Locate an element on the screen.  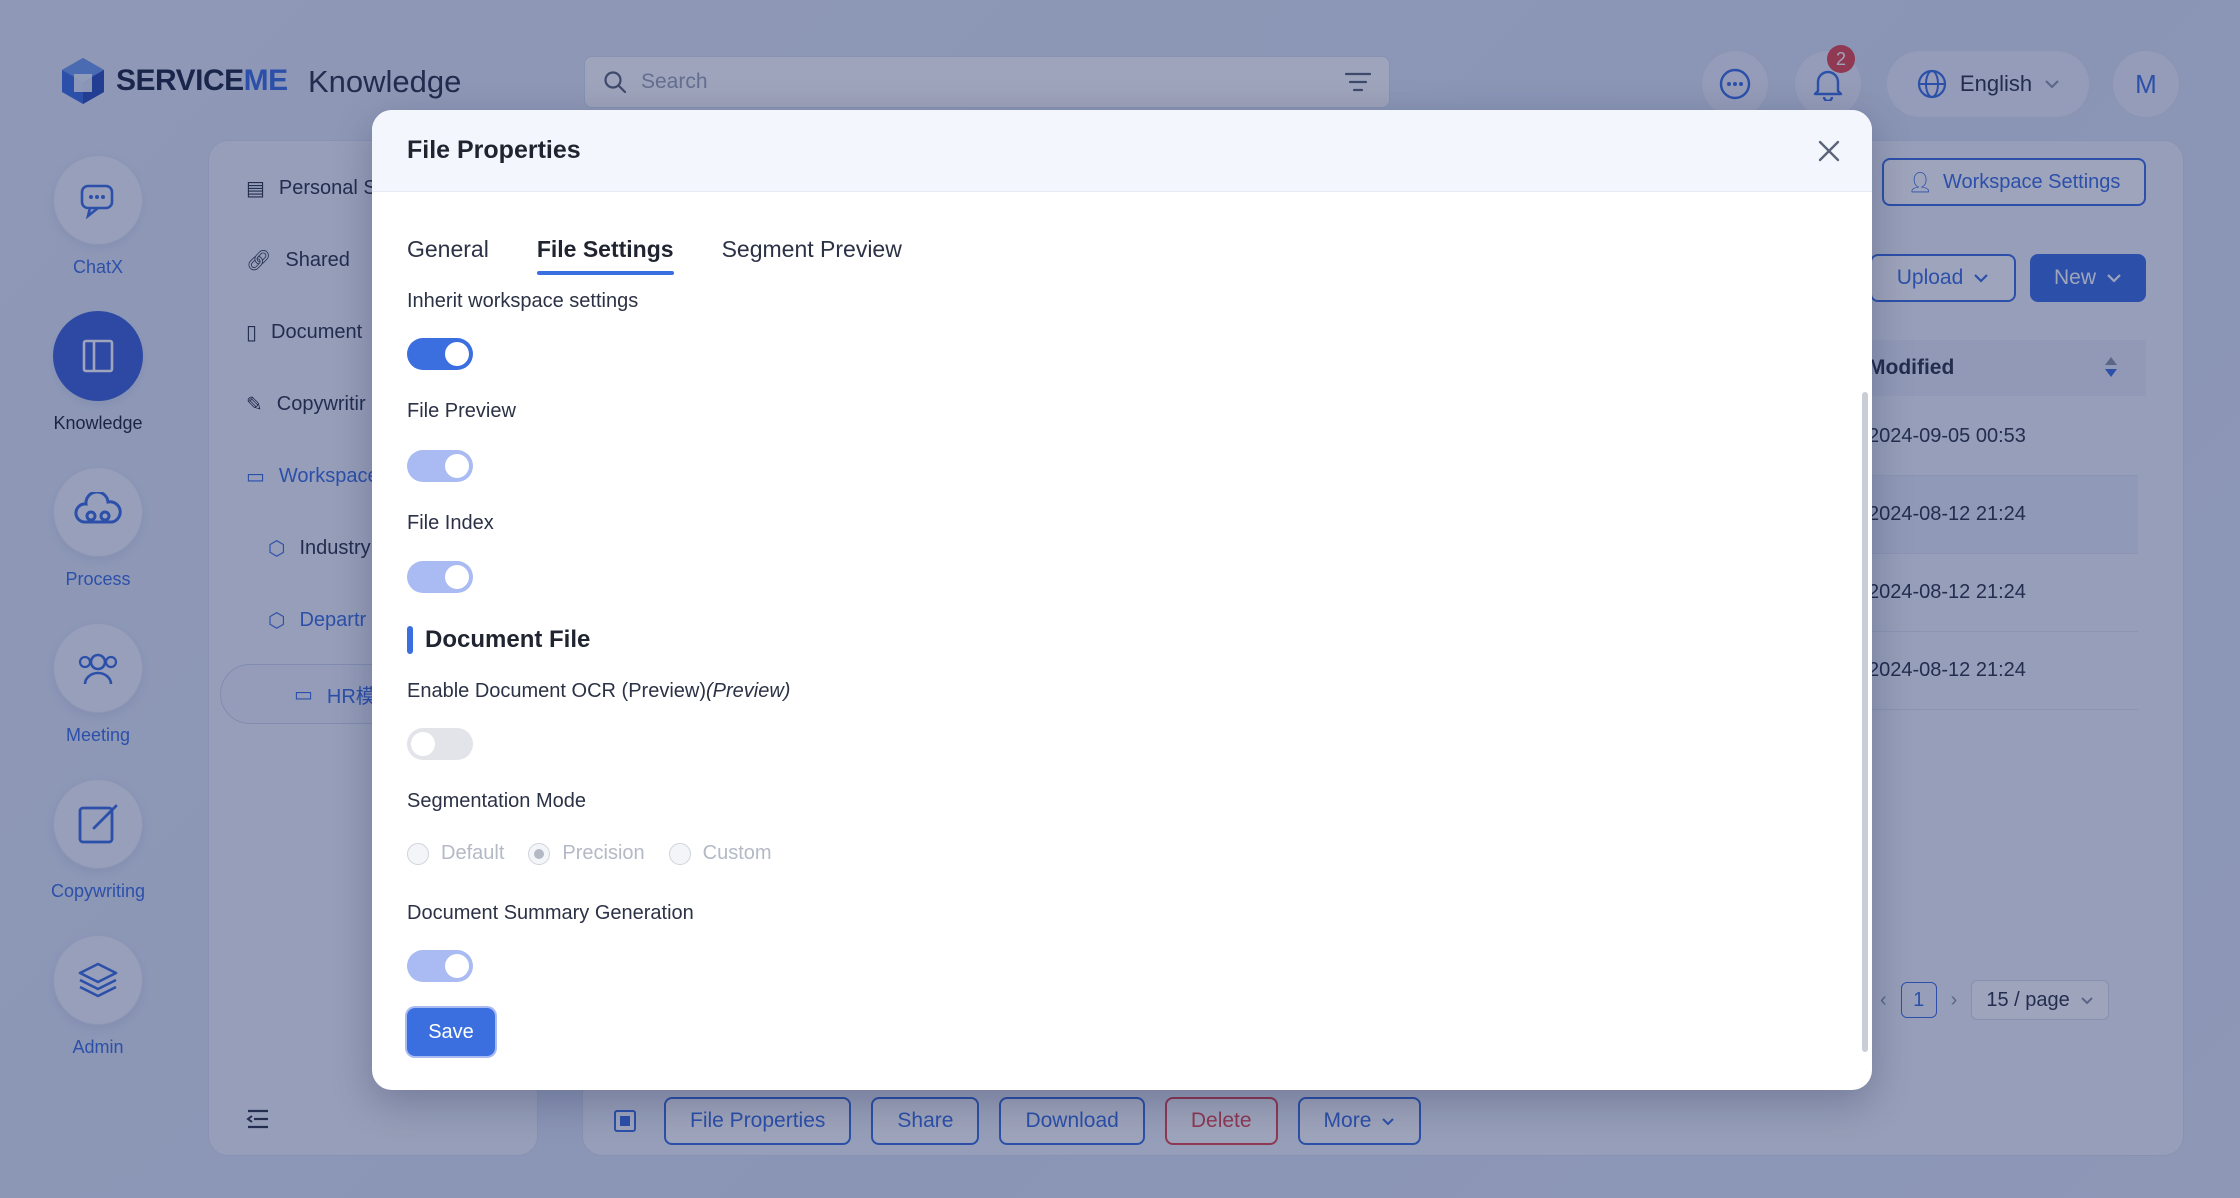
modal-tabs: General File Settings Segment Preview is located at coordinates (654, 255).